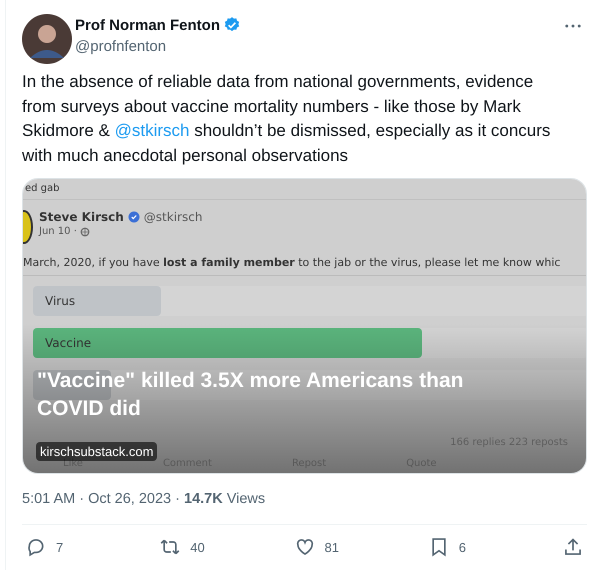 The image size is (597, 570). I want to click on poll-question: March, 2020, if you have lost a family member to the jab or the virus, please let me know whic, so click(304, 266).